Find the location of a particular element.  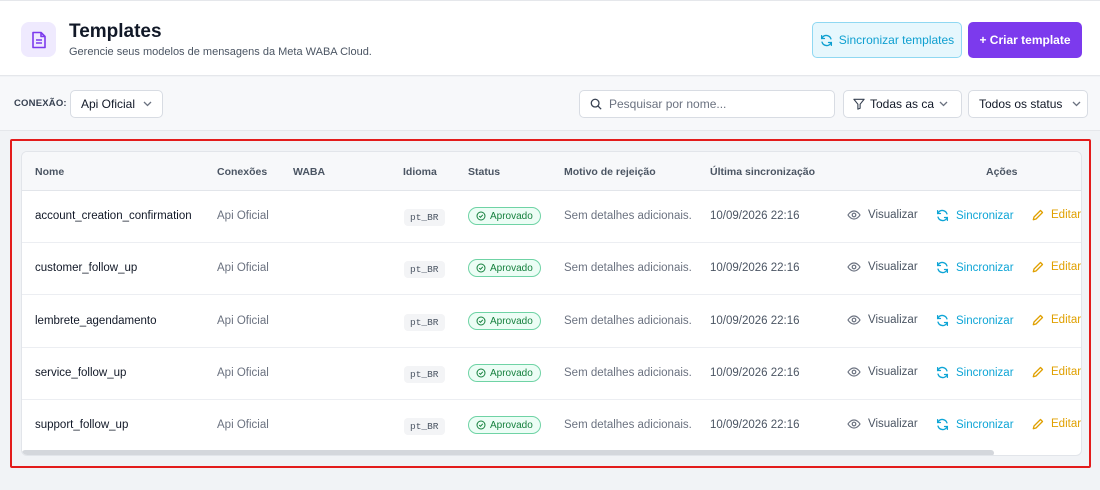

create-template-button: + Criar template is located at coordinates (1025, 40).